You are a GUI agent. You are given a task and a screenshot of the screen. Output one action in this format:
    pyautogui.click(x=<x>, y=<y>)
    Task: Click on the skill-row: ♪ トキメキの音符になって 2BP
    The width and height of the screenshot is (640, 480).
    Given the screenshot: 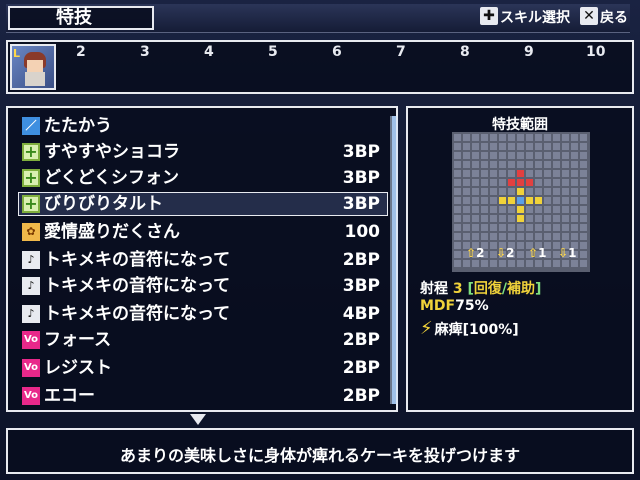 What is the action you would take?
    pyautogui.click(x=207, y=261)
    